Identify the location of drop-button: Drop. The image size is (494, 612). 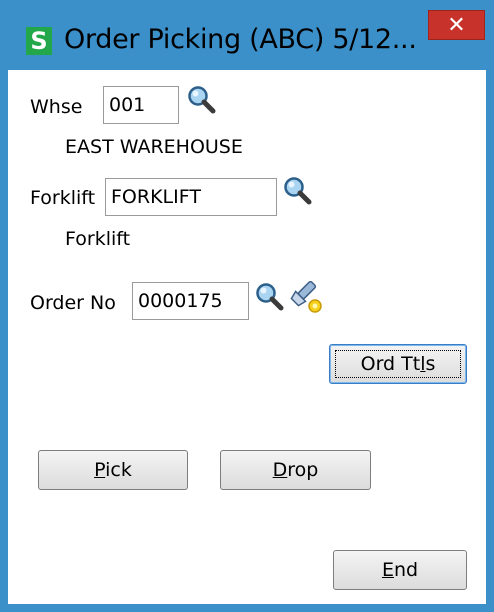
(295, 470).